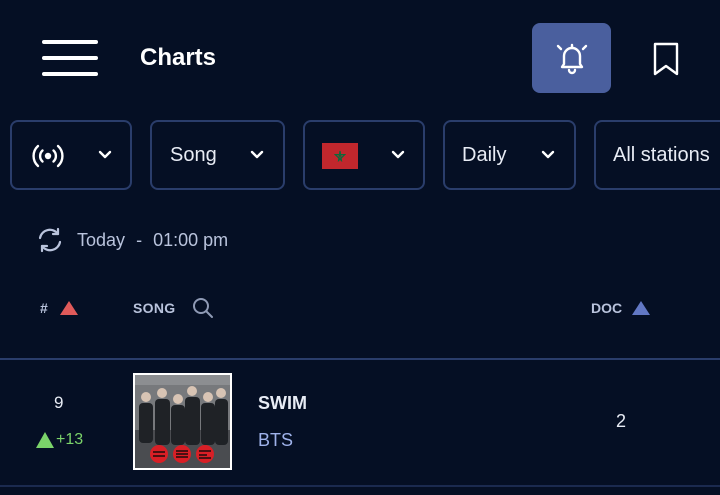 The image size is (720, 495). Describe the element at coordinates (45, 440) in the screenshot. I see `triangle-up-icon` at that location.